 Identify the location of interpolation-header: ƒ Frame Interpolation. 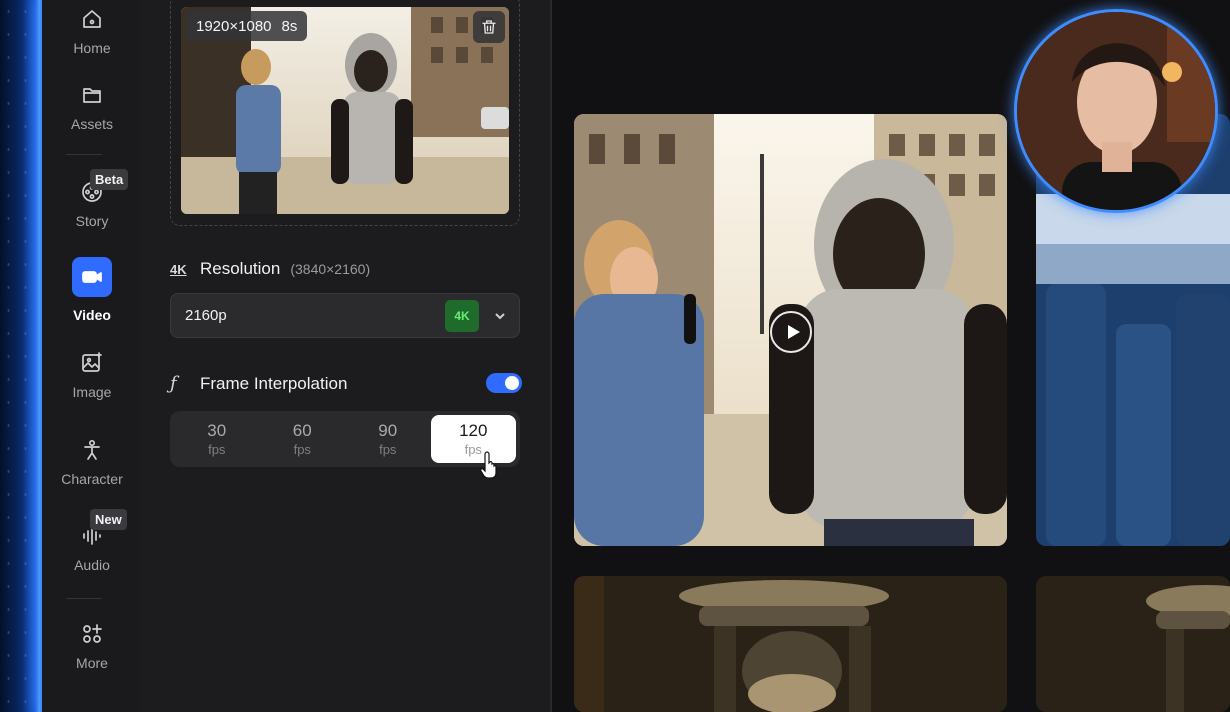
(258, 383).